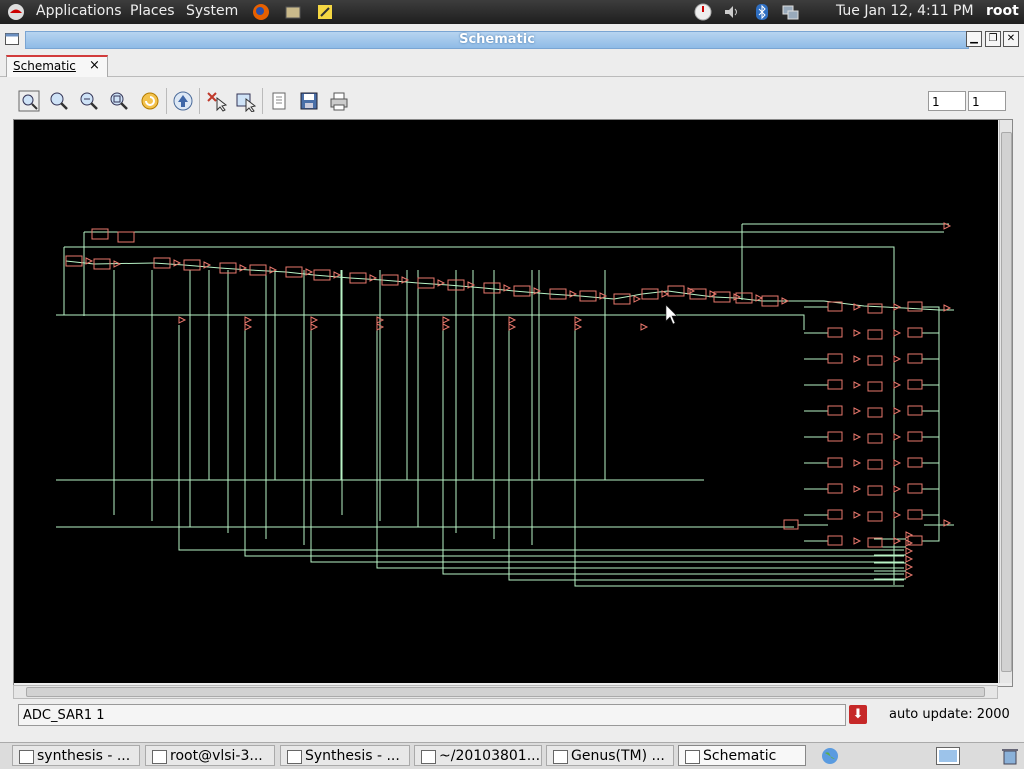 The width and height of the screenshot is (1024, 769). I want to click on redhat-logo-icon, so click(16, 12).